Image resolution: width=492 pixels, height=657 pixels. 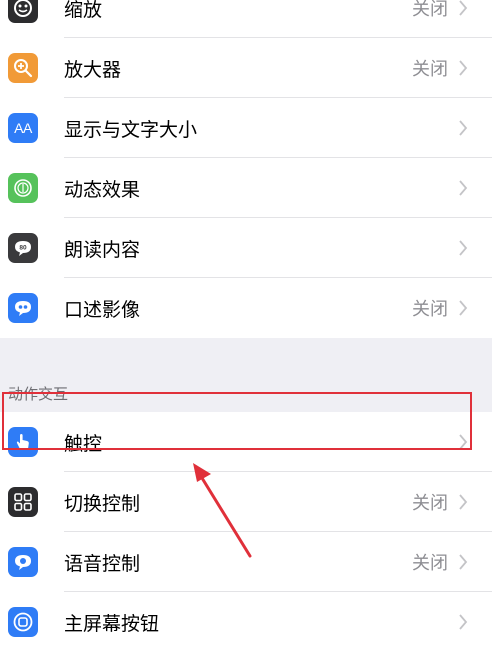 I want to click on setting-row-magnifier: 放大器 关闭, so click(x=246, y=68).